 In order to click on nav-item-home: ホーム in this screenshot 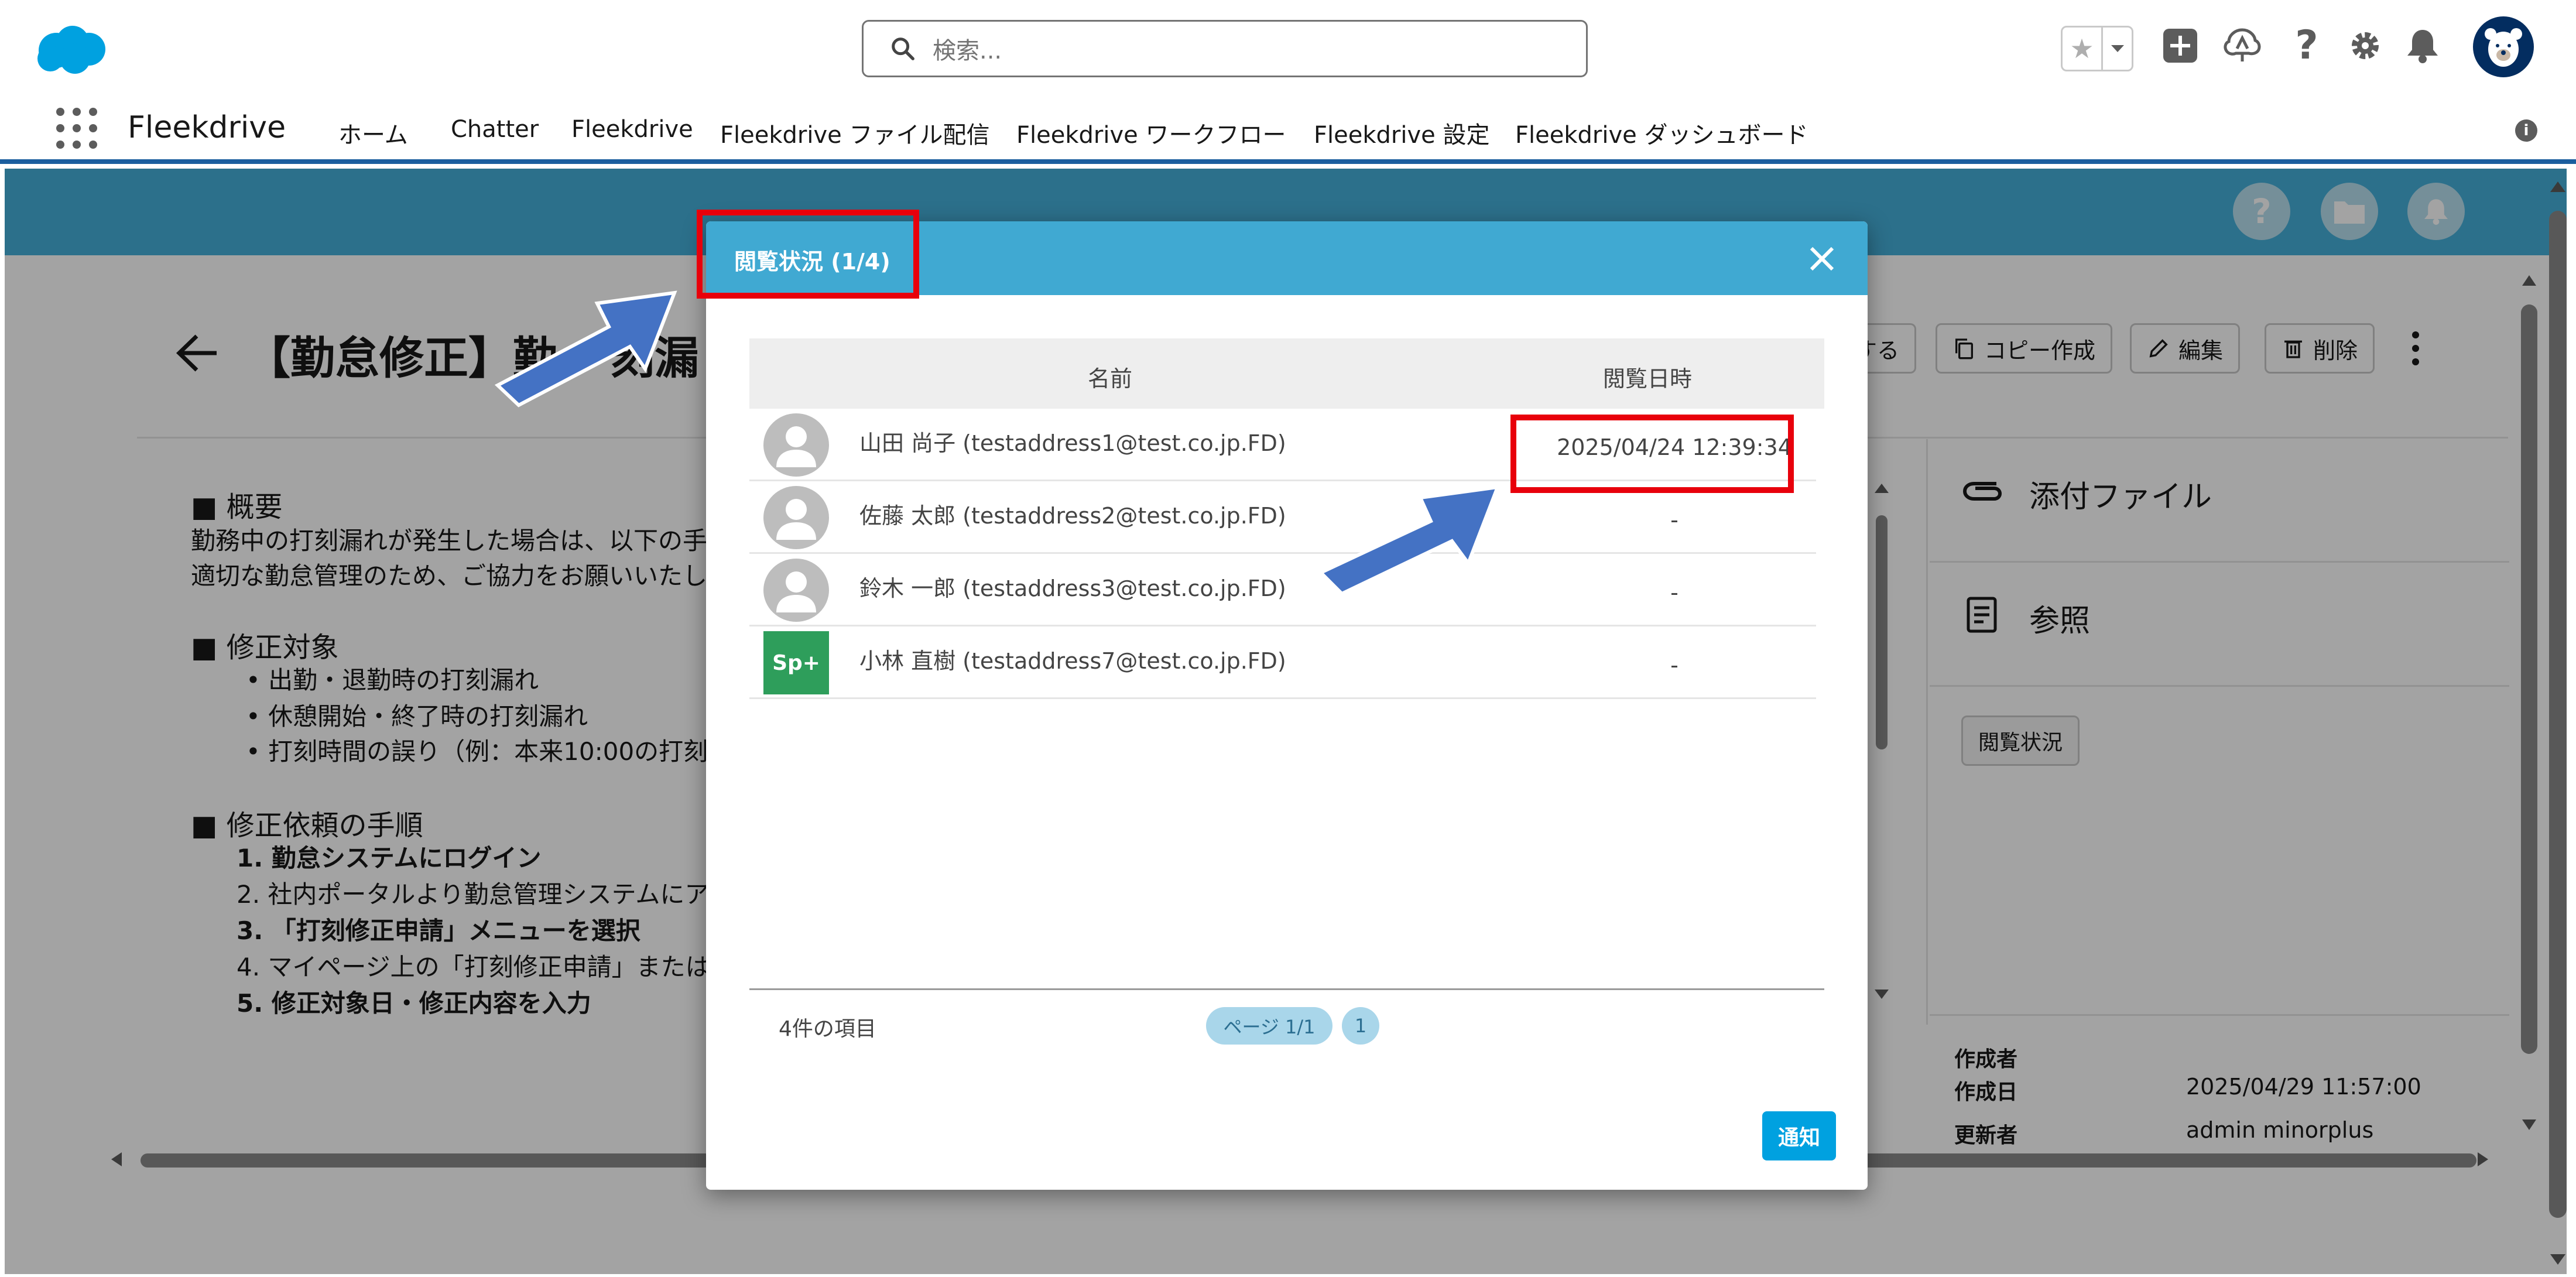, I will do `click(373, 133)`.